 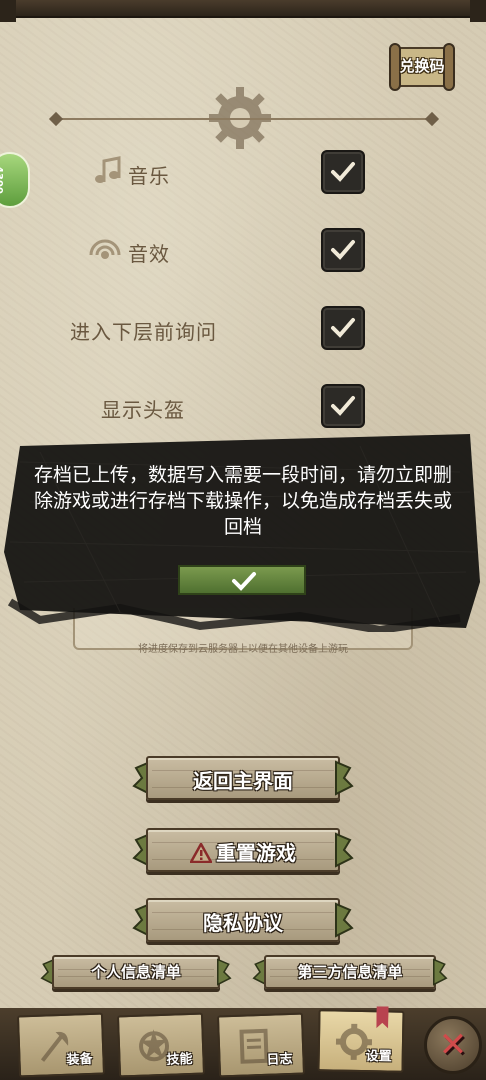 I want to click on show-helmet-checkbox, so click(x=343, y=406).